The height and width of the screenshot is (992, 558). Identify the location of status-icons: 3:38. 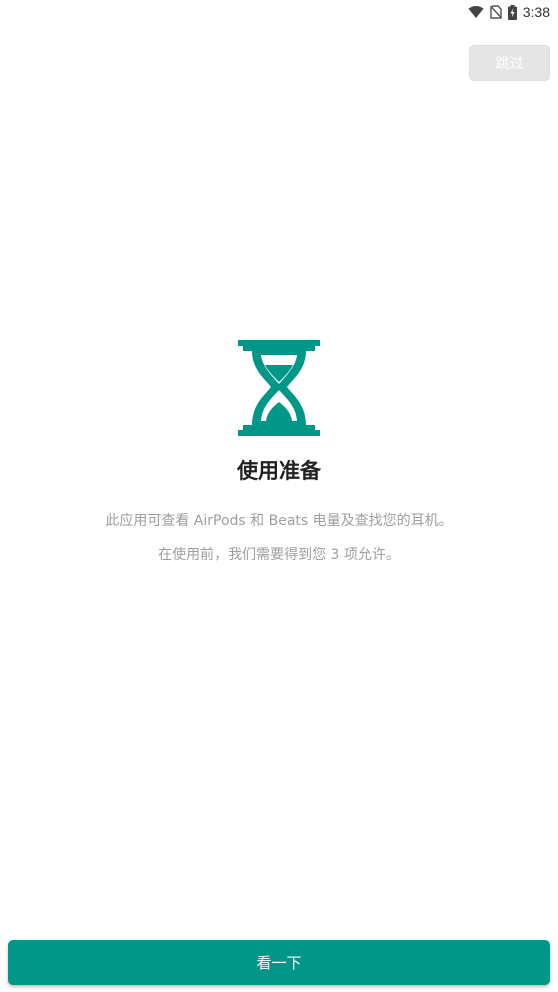
(509, 12).